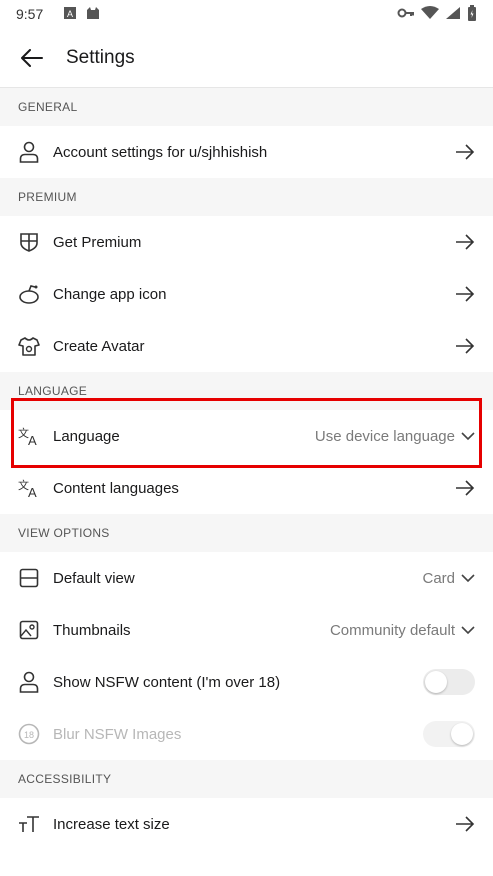 This screenshot has height=876, width=493. What do you see at coordinates (97, 242) in the screenshot?
I see `get-premium-label: Get Premium` at bounding box center [97, 242].